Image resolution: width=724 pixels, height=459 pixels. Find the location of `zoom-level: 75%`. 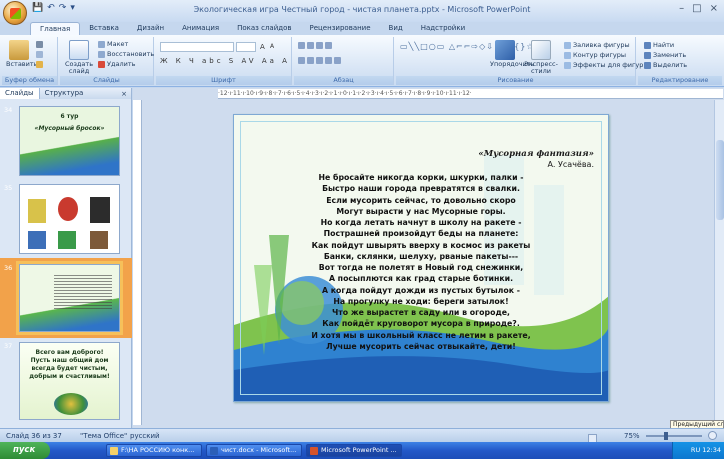

zoom-level: 75% is located at coordinates (632, 436).